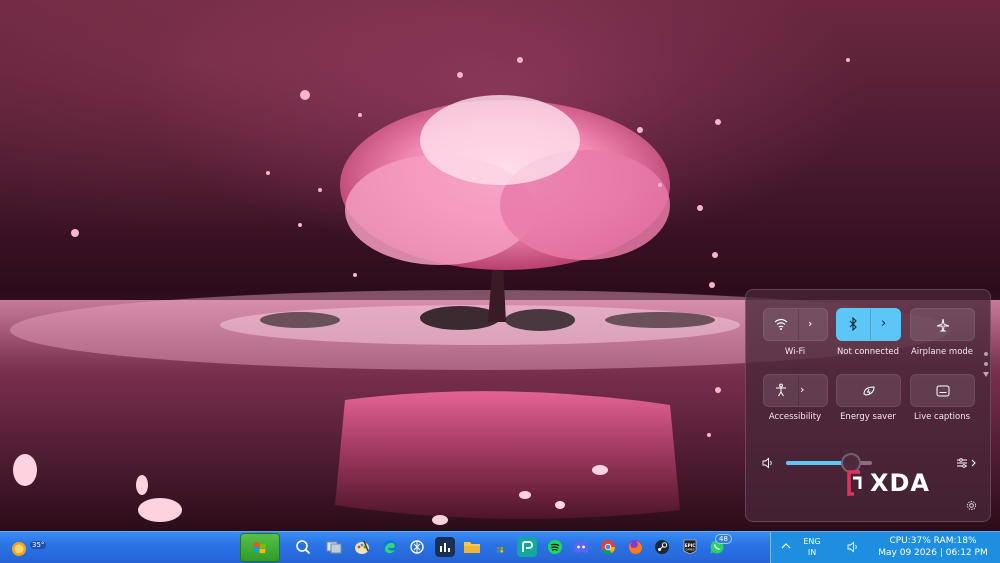  Describe the element at coordinates (662, 547) in the screenshot. I see `steam-icon` at that location.